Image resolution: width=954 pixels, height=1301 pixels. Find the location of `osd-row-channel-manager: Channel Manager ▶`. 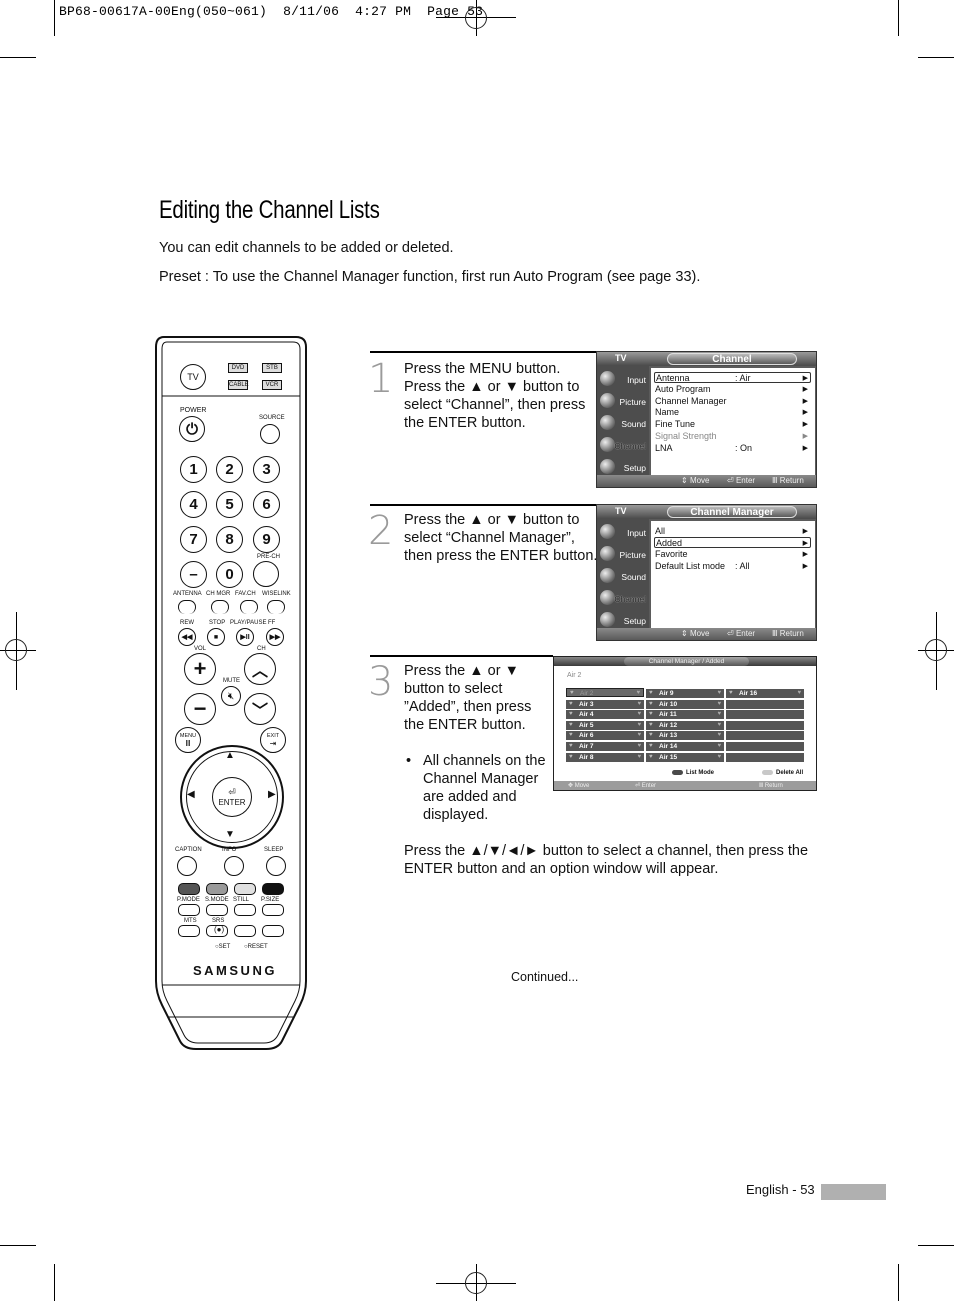

osd-row-channel-manager: Channel Manager ▶ is located at coordinates (732, 401).